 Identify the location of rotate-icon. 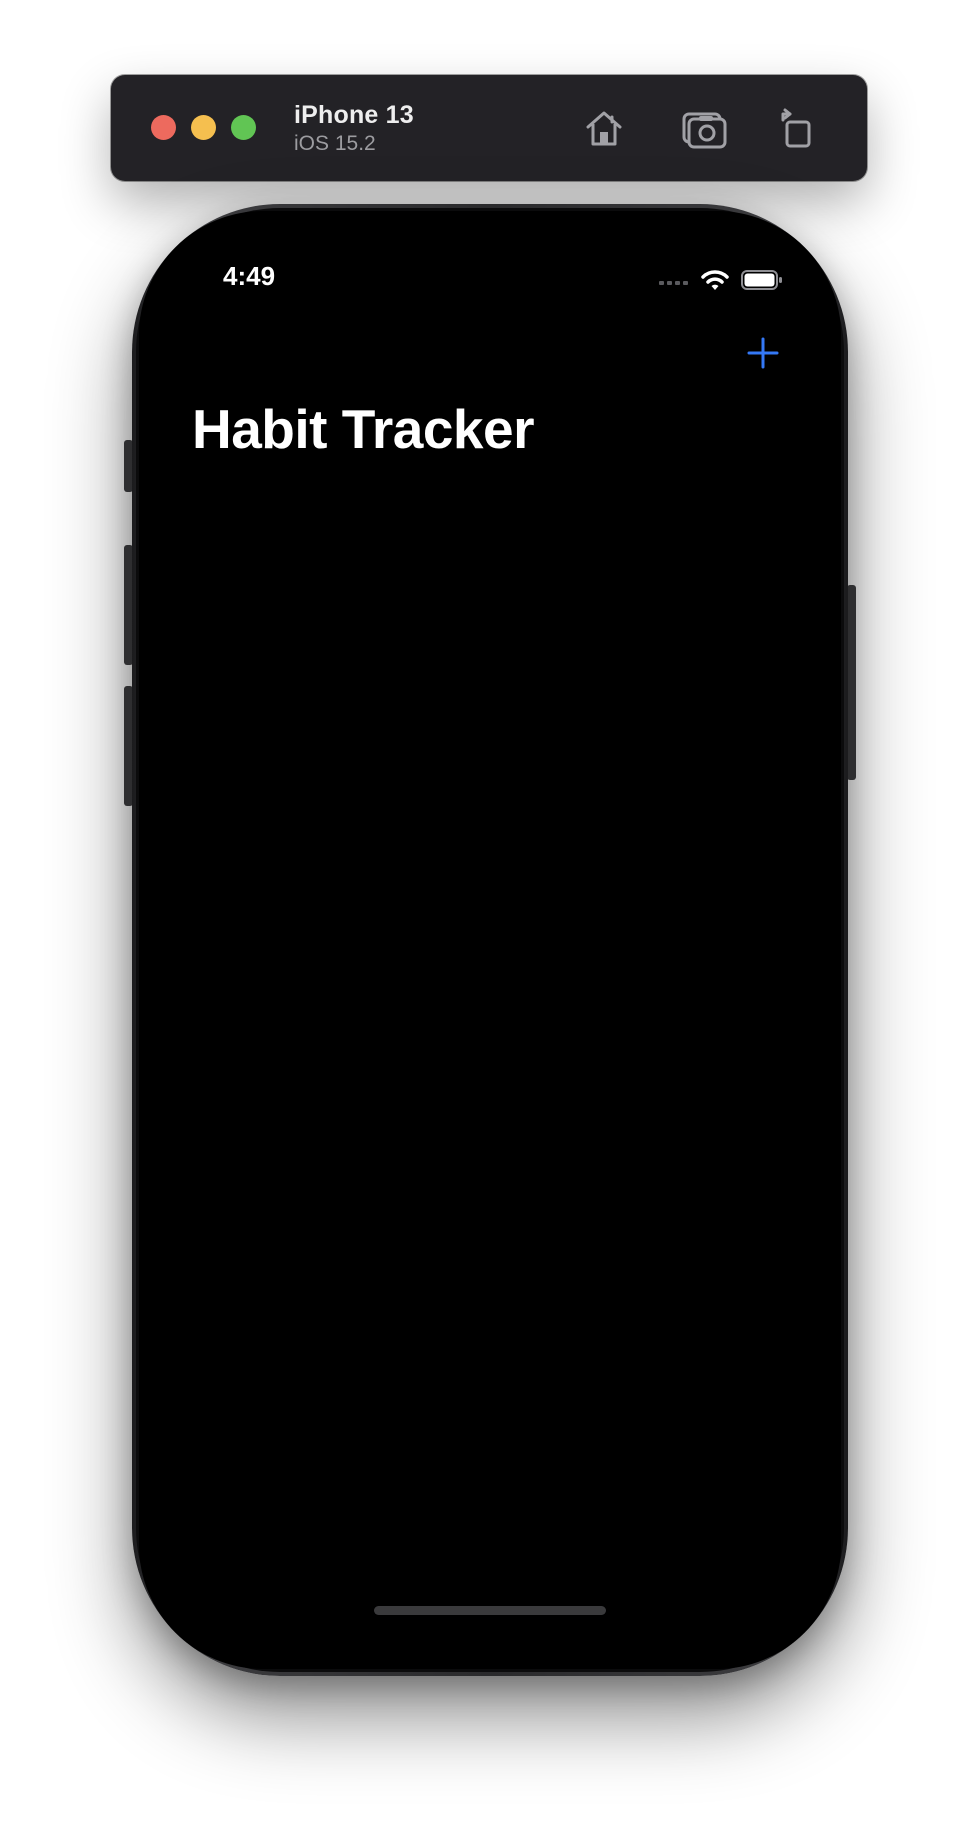
(796, 128).